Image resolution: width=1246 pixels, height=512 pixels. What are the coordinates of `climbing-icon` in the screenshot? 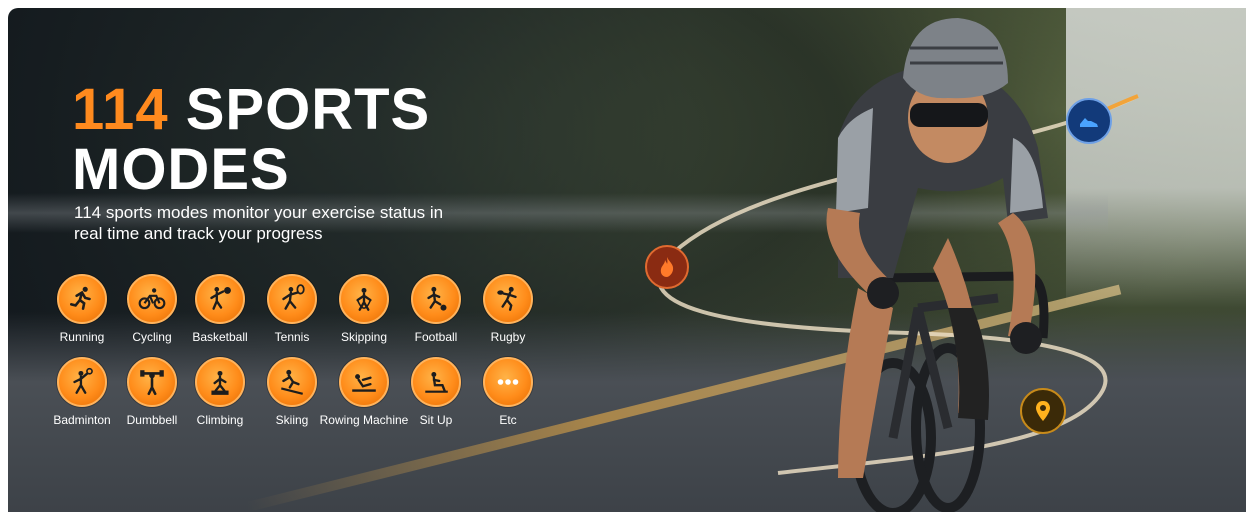 It's located at (220, 382).